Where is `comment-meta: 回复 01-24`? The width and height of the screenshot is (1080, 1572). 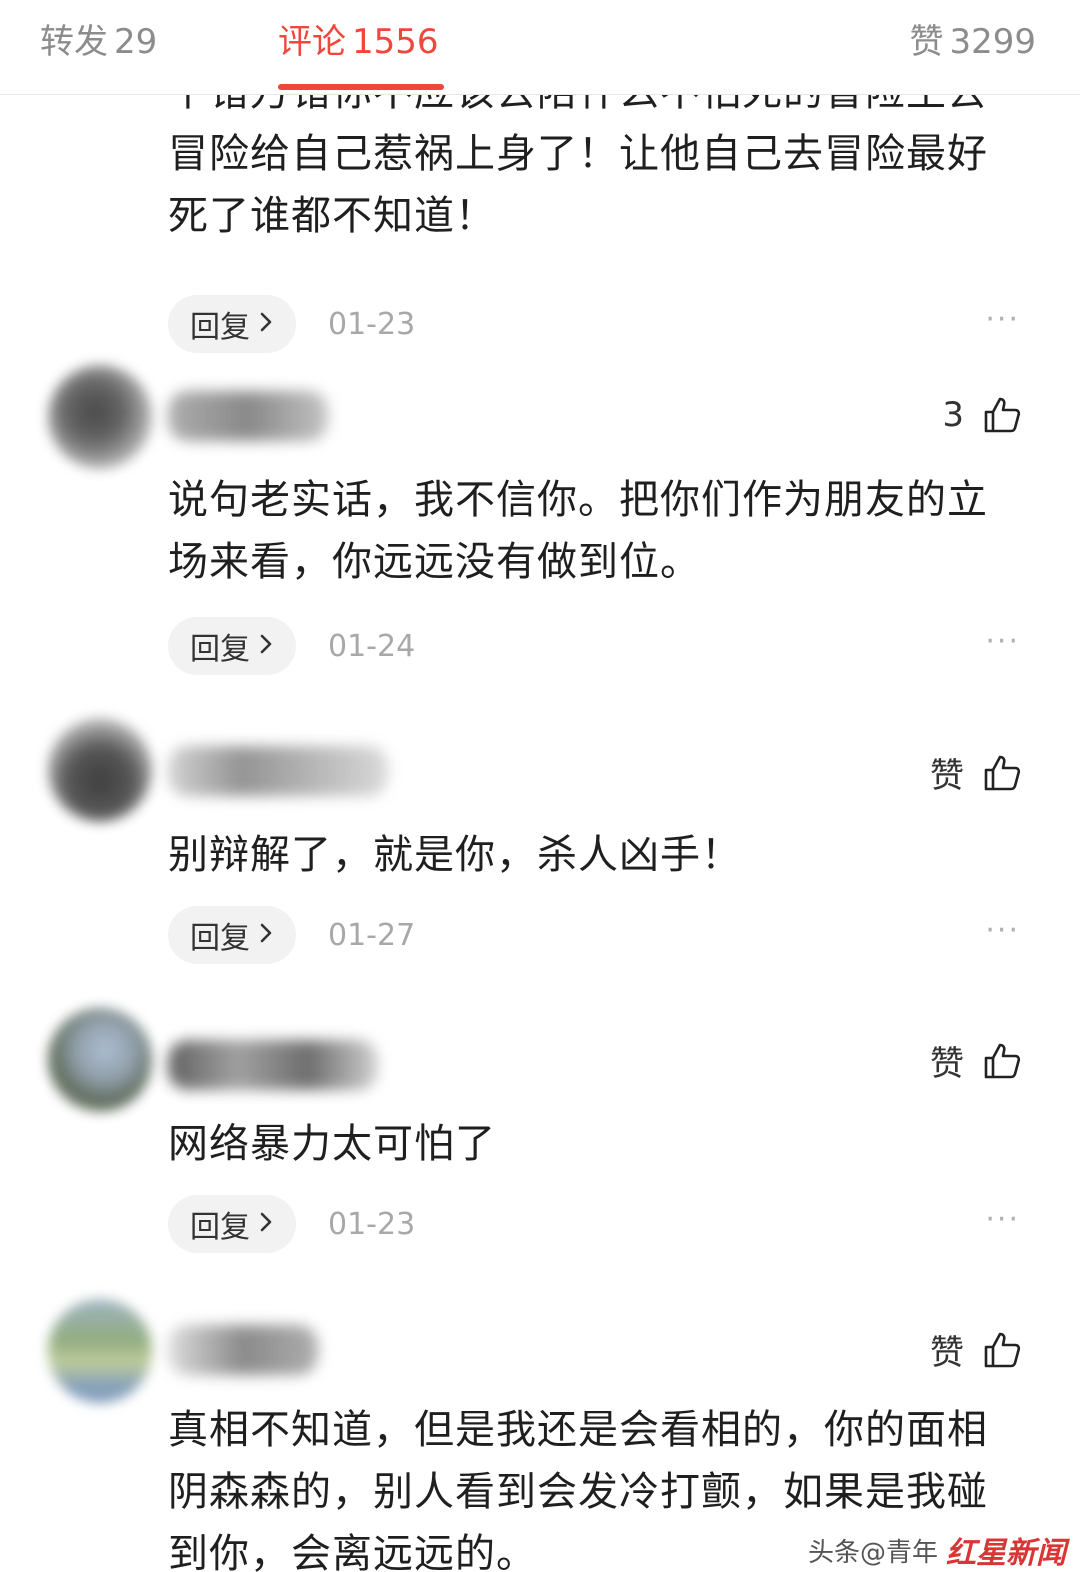
comment-meta: 回复 01-24 is located at coordinates (291, 646).